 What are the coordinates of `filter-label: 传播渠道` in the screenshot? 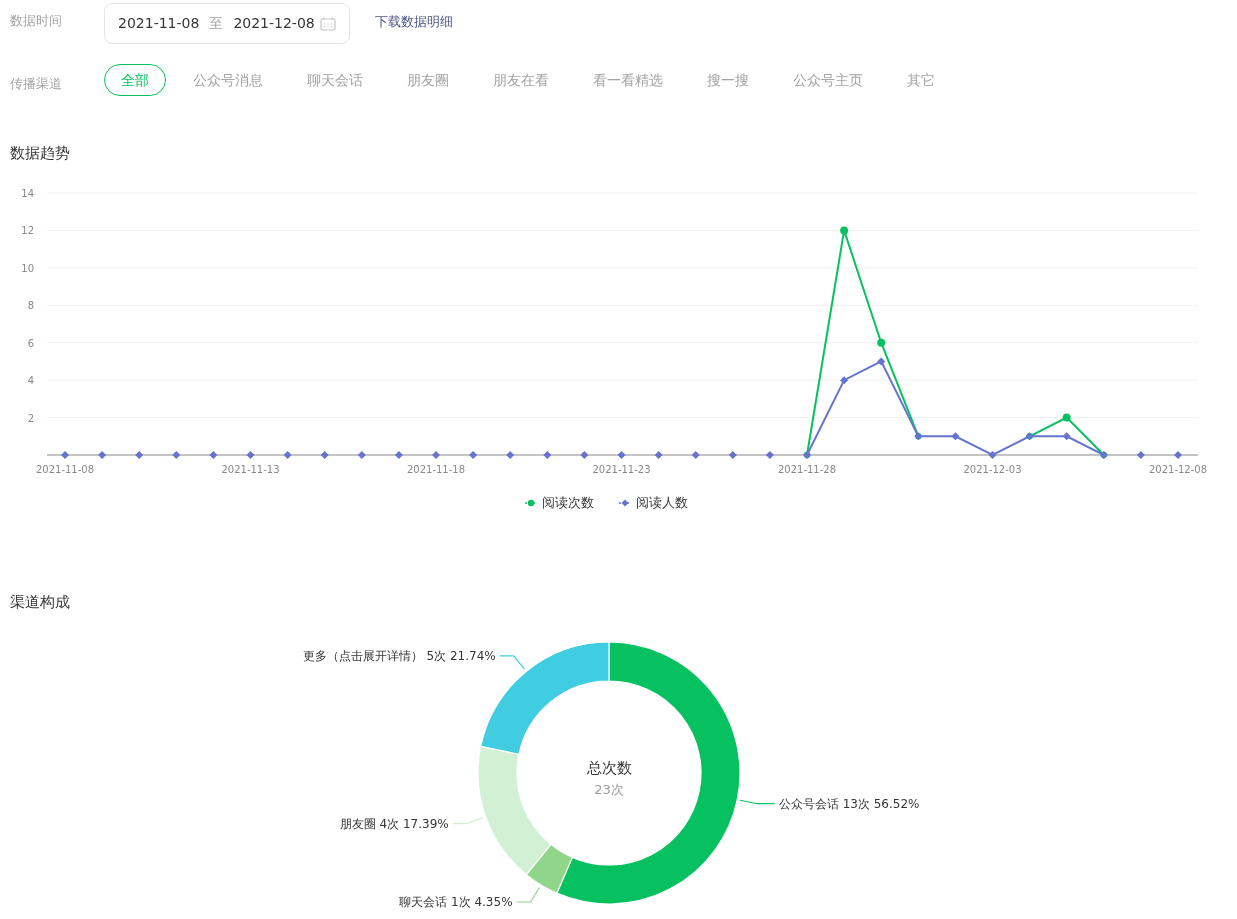 It's located at (36, 84).